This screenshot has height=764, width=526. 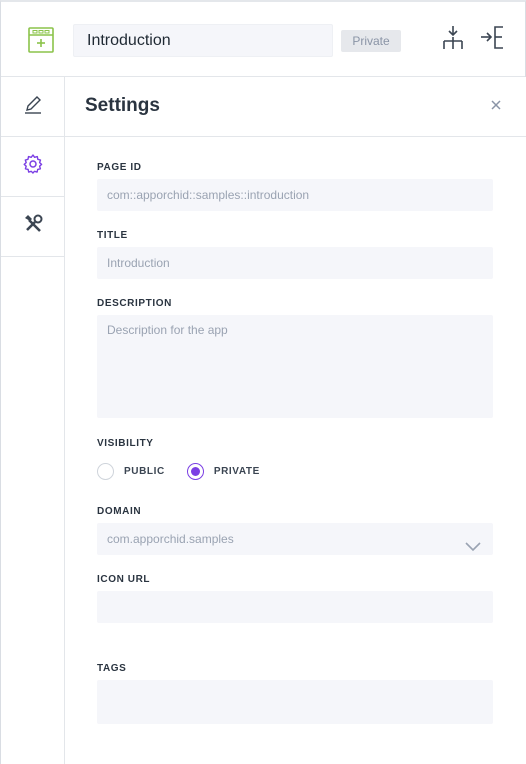 I want to click on tags-field, so click(x=295, y=702).